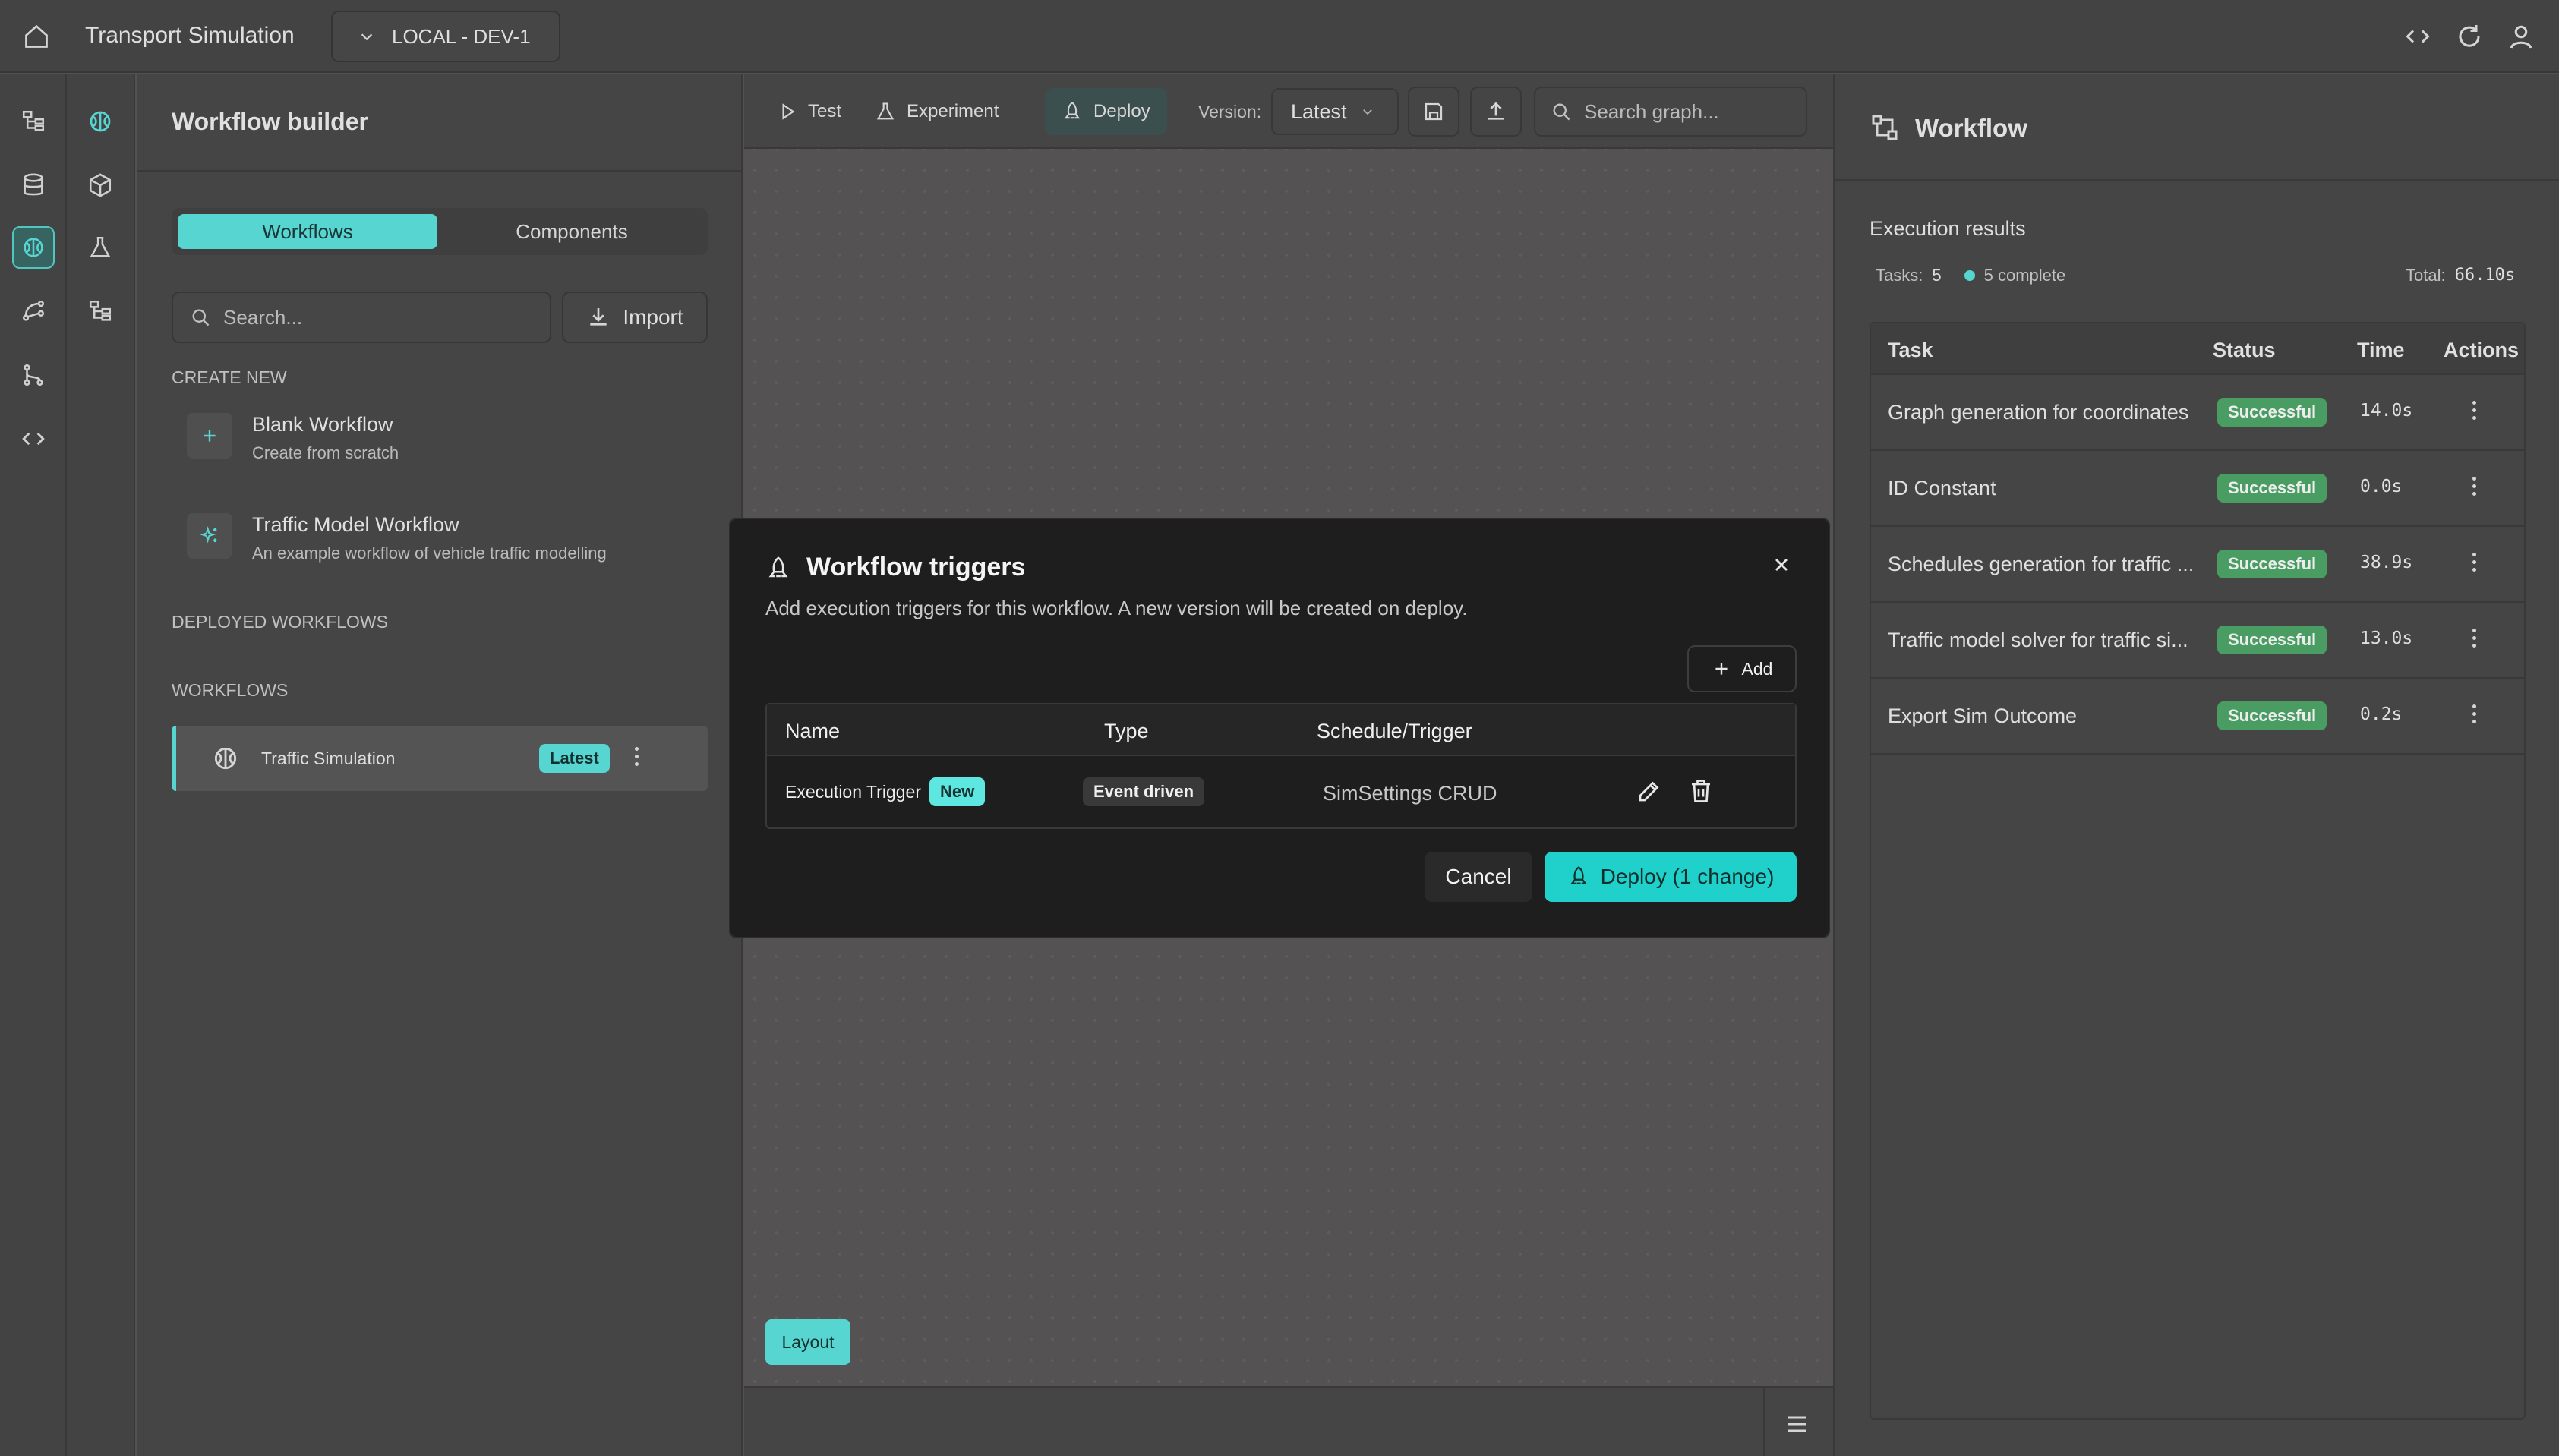 This screenshot has height=1456, width=2559. Describe the element at coordinates (1687, 876) in the screenshot. I see `deploy-confirm-label: Deploy (1 change)` at that location.